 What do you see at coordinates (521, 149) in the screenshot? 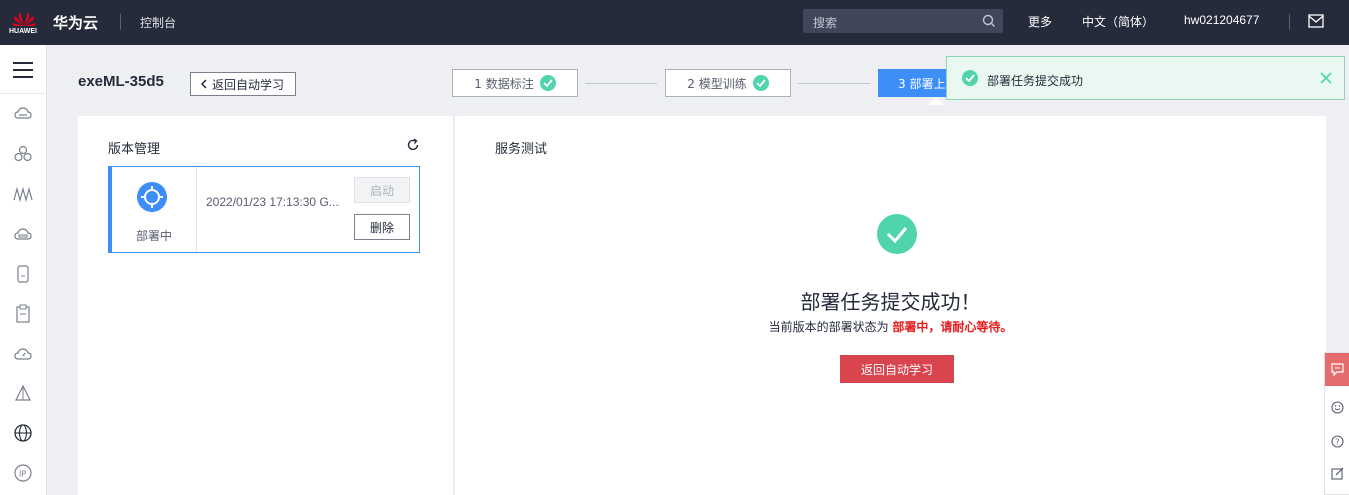
I see `panel-title: 服务测试` at bounding box center [521, 149].